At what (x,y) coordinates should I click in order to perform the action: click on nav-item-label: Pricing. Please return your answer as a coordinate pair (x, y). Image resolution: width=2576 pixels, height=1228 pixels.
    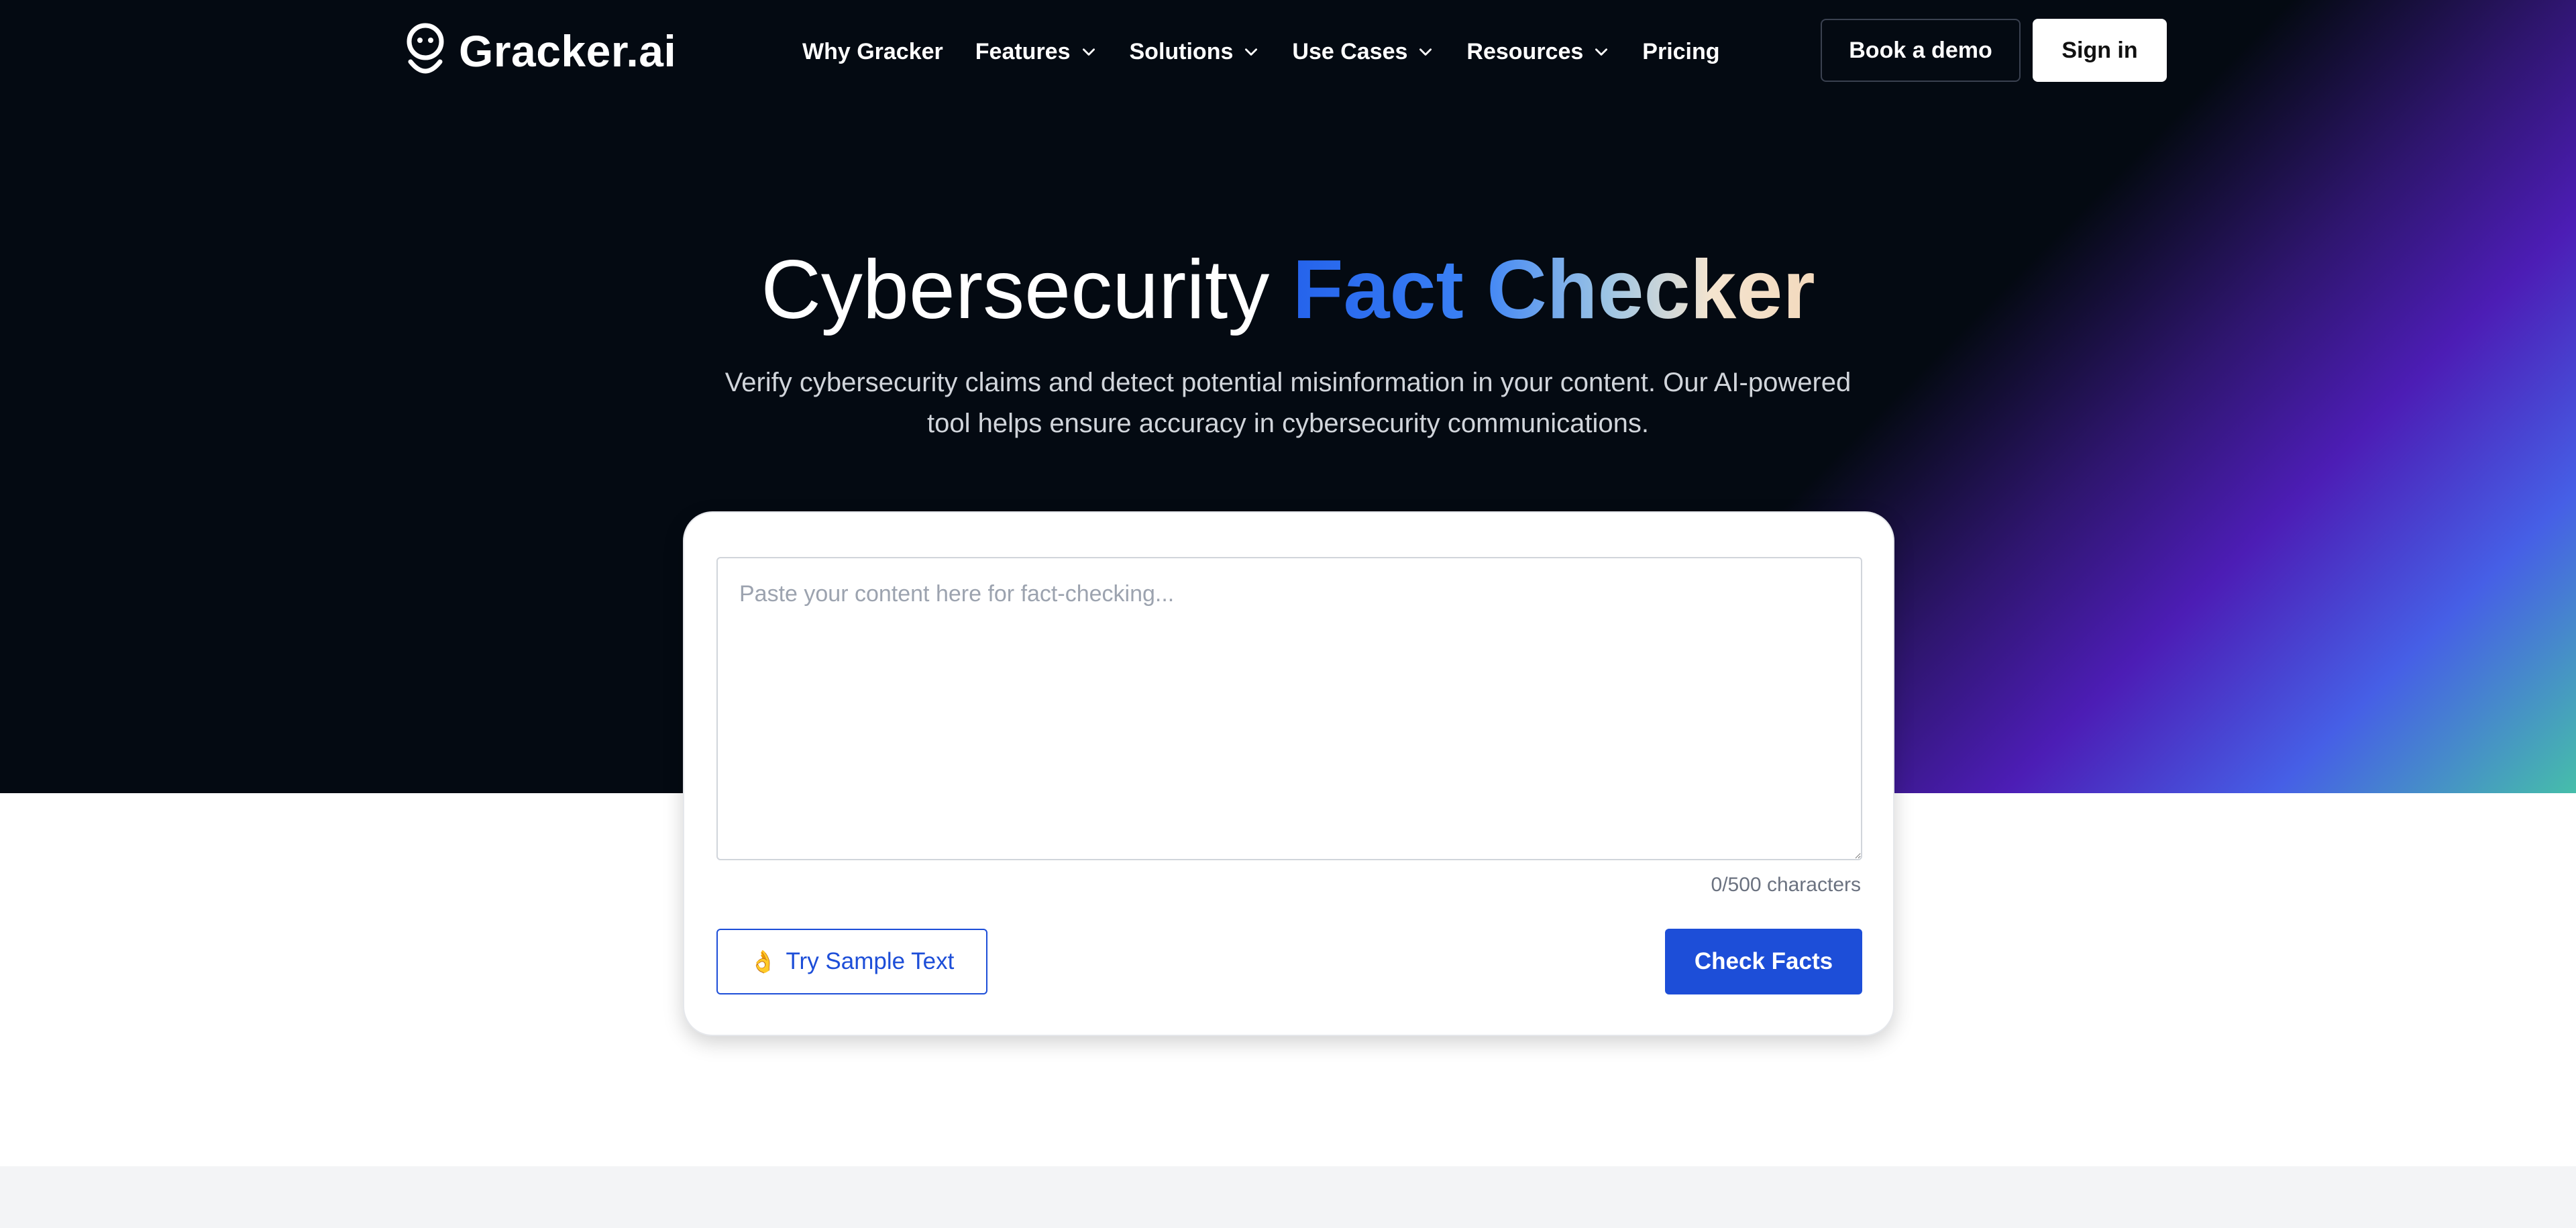
    Looking at the image, I should click on (1681, 51).